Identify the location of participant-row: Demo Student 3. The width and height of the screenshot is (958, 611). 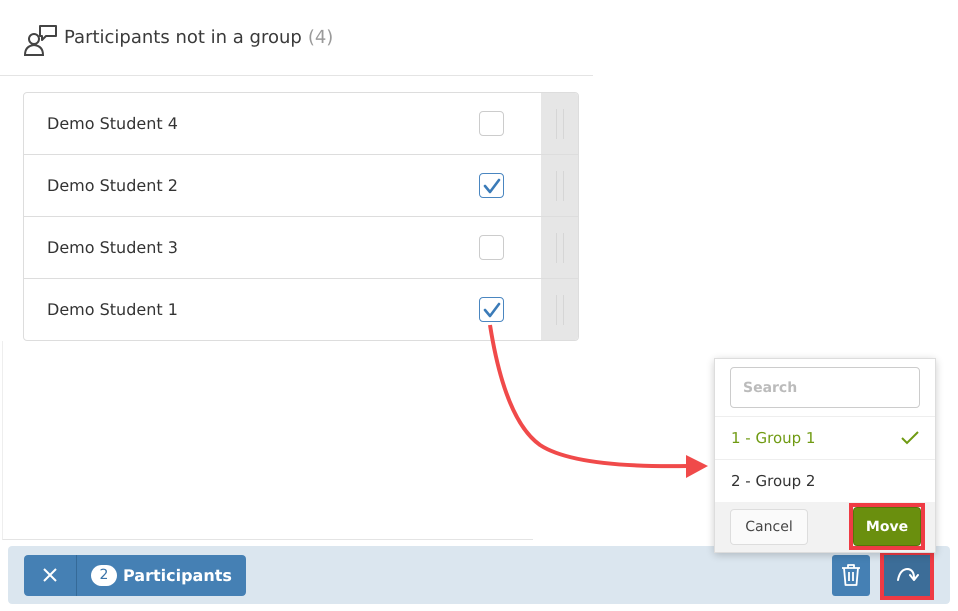
(301, 247).